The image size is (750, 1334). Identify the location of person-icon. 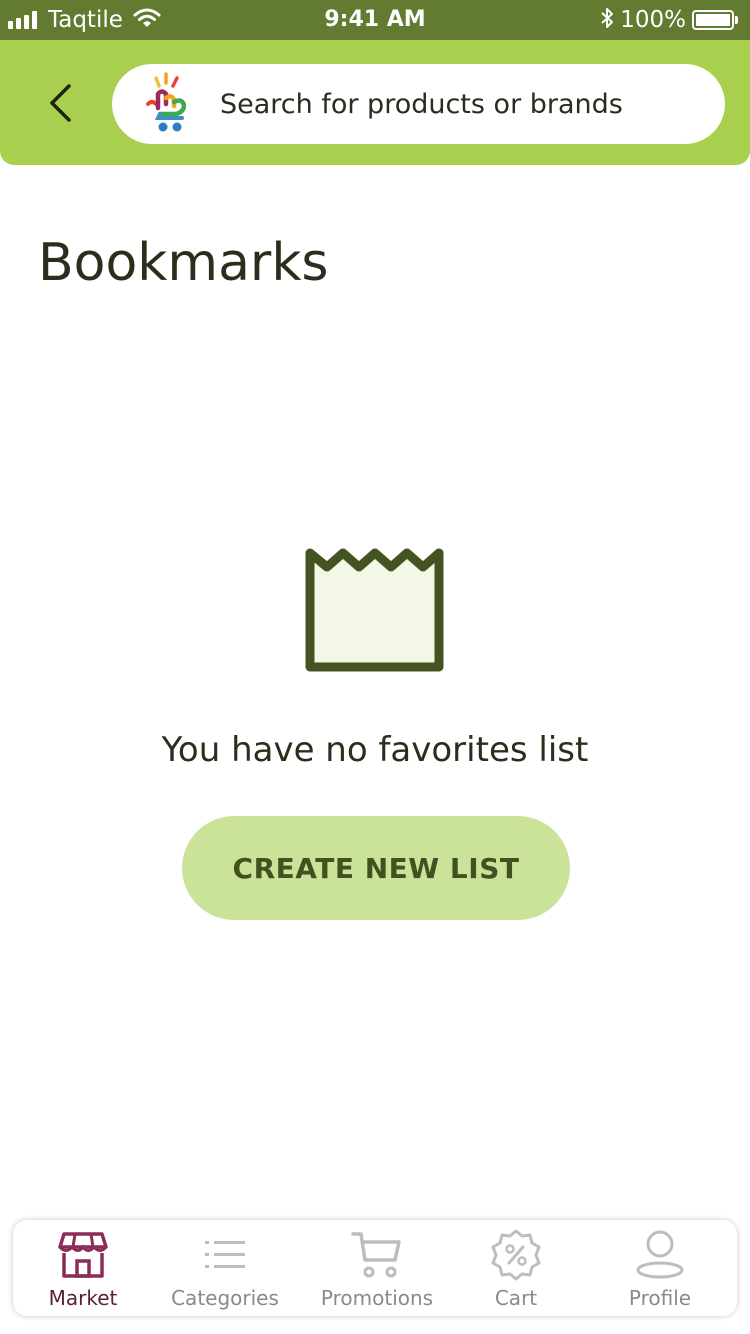
(660, 1255).